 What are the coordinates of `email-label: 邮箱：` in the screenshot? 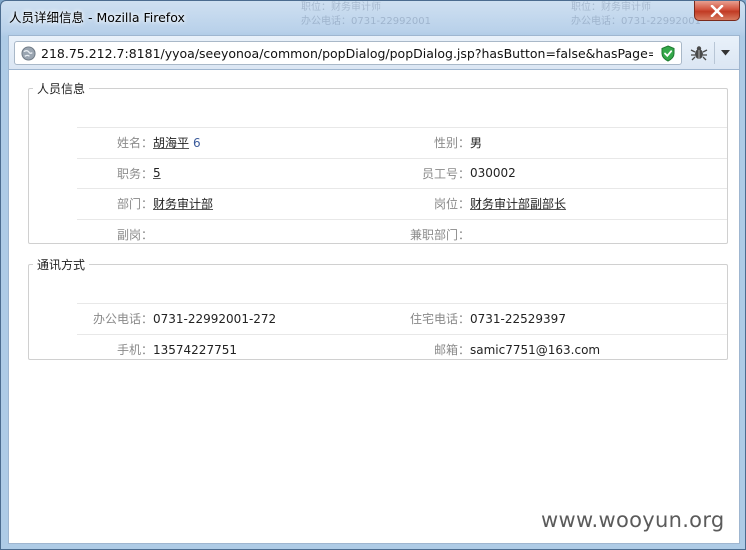 It's located at (431, 349).